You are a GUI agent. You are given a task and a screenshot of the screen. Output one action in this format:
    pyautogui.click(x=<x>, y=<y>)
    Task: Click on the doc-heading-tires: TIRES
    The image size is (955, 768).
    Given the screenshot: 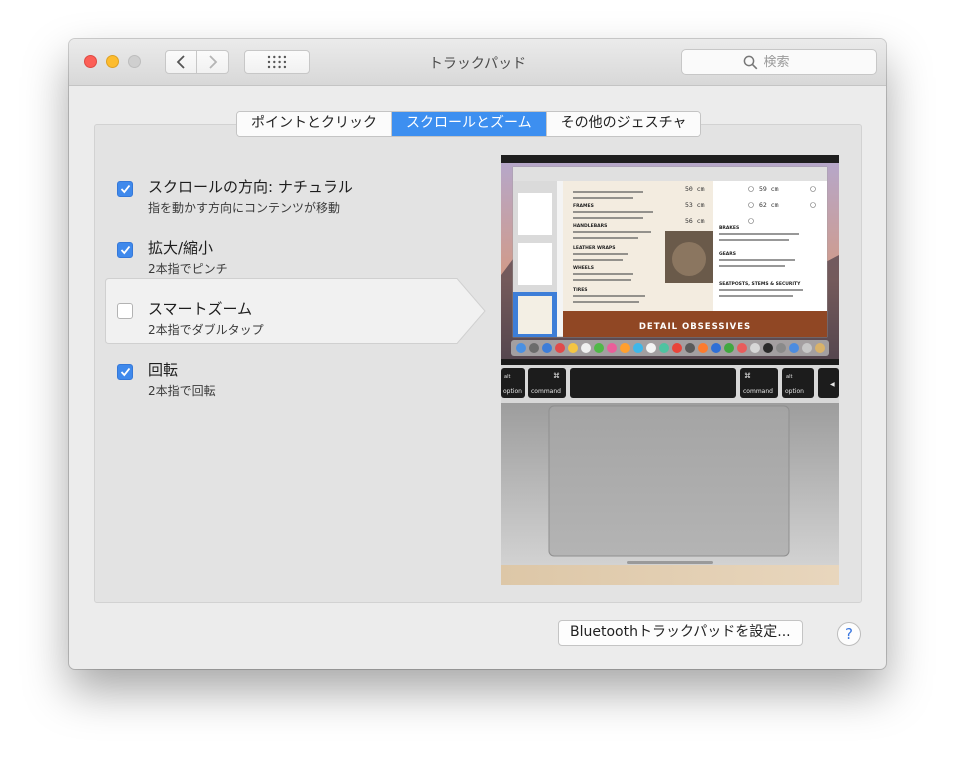 What is the action you would take?
    pyautogui.click(x=580, y=290)
    